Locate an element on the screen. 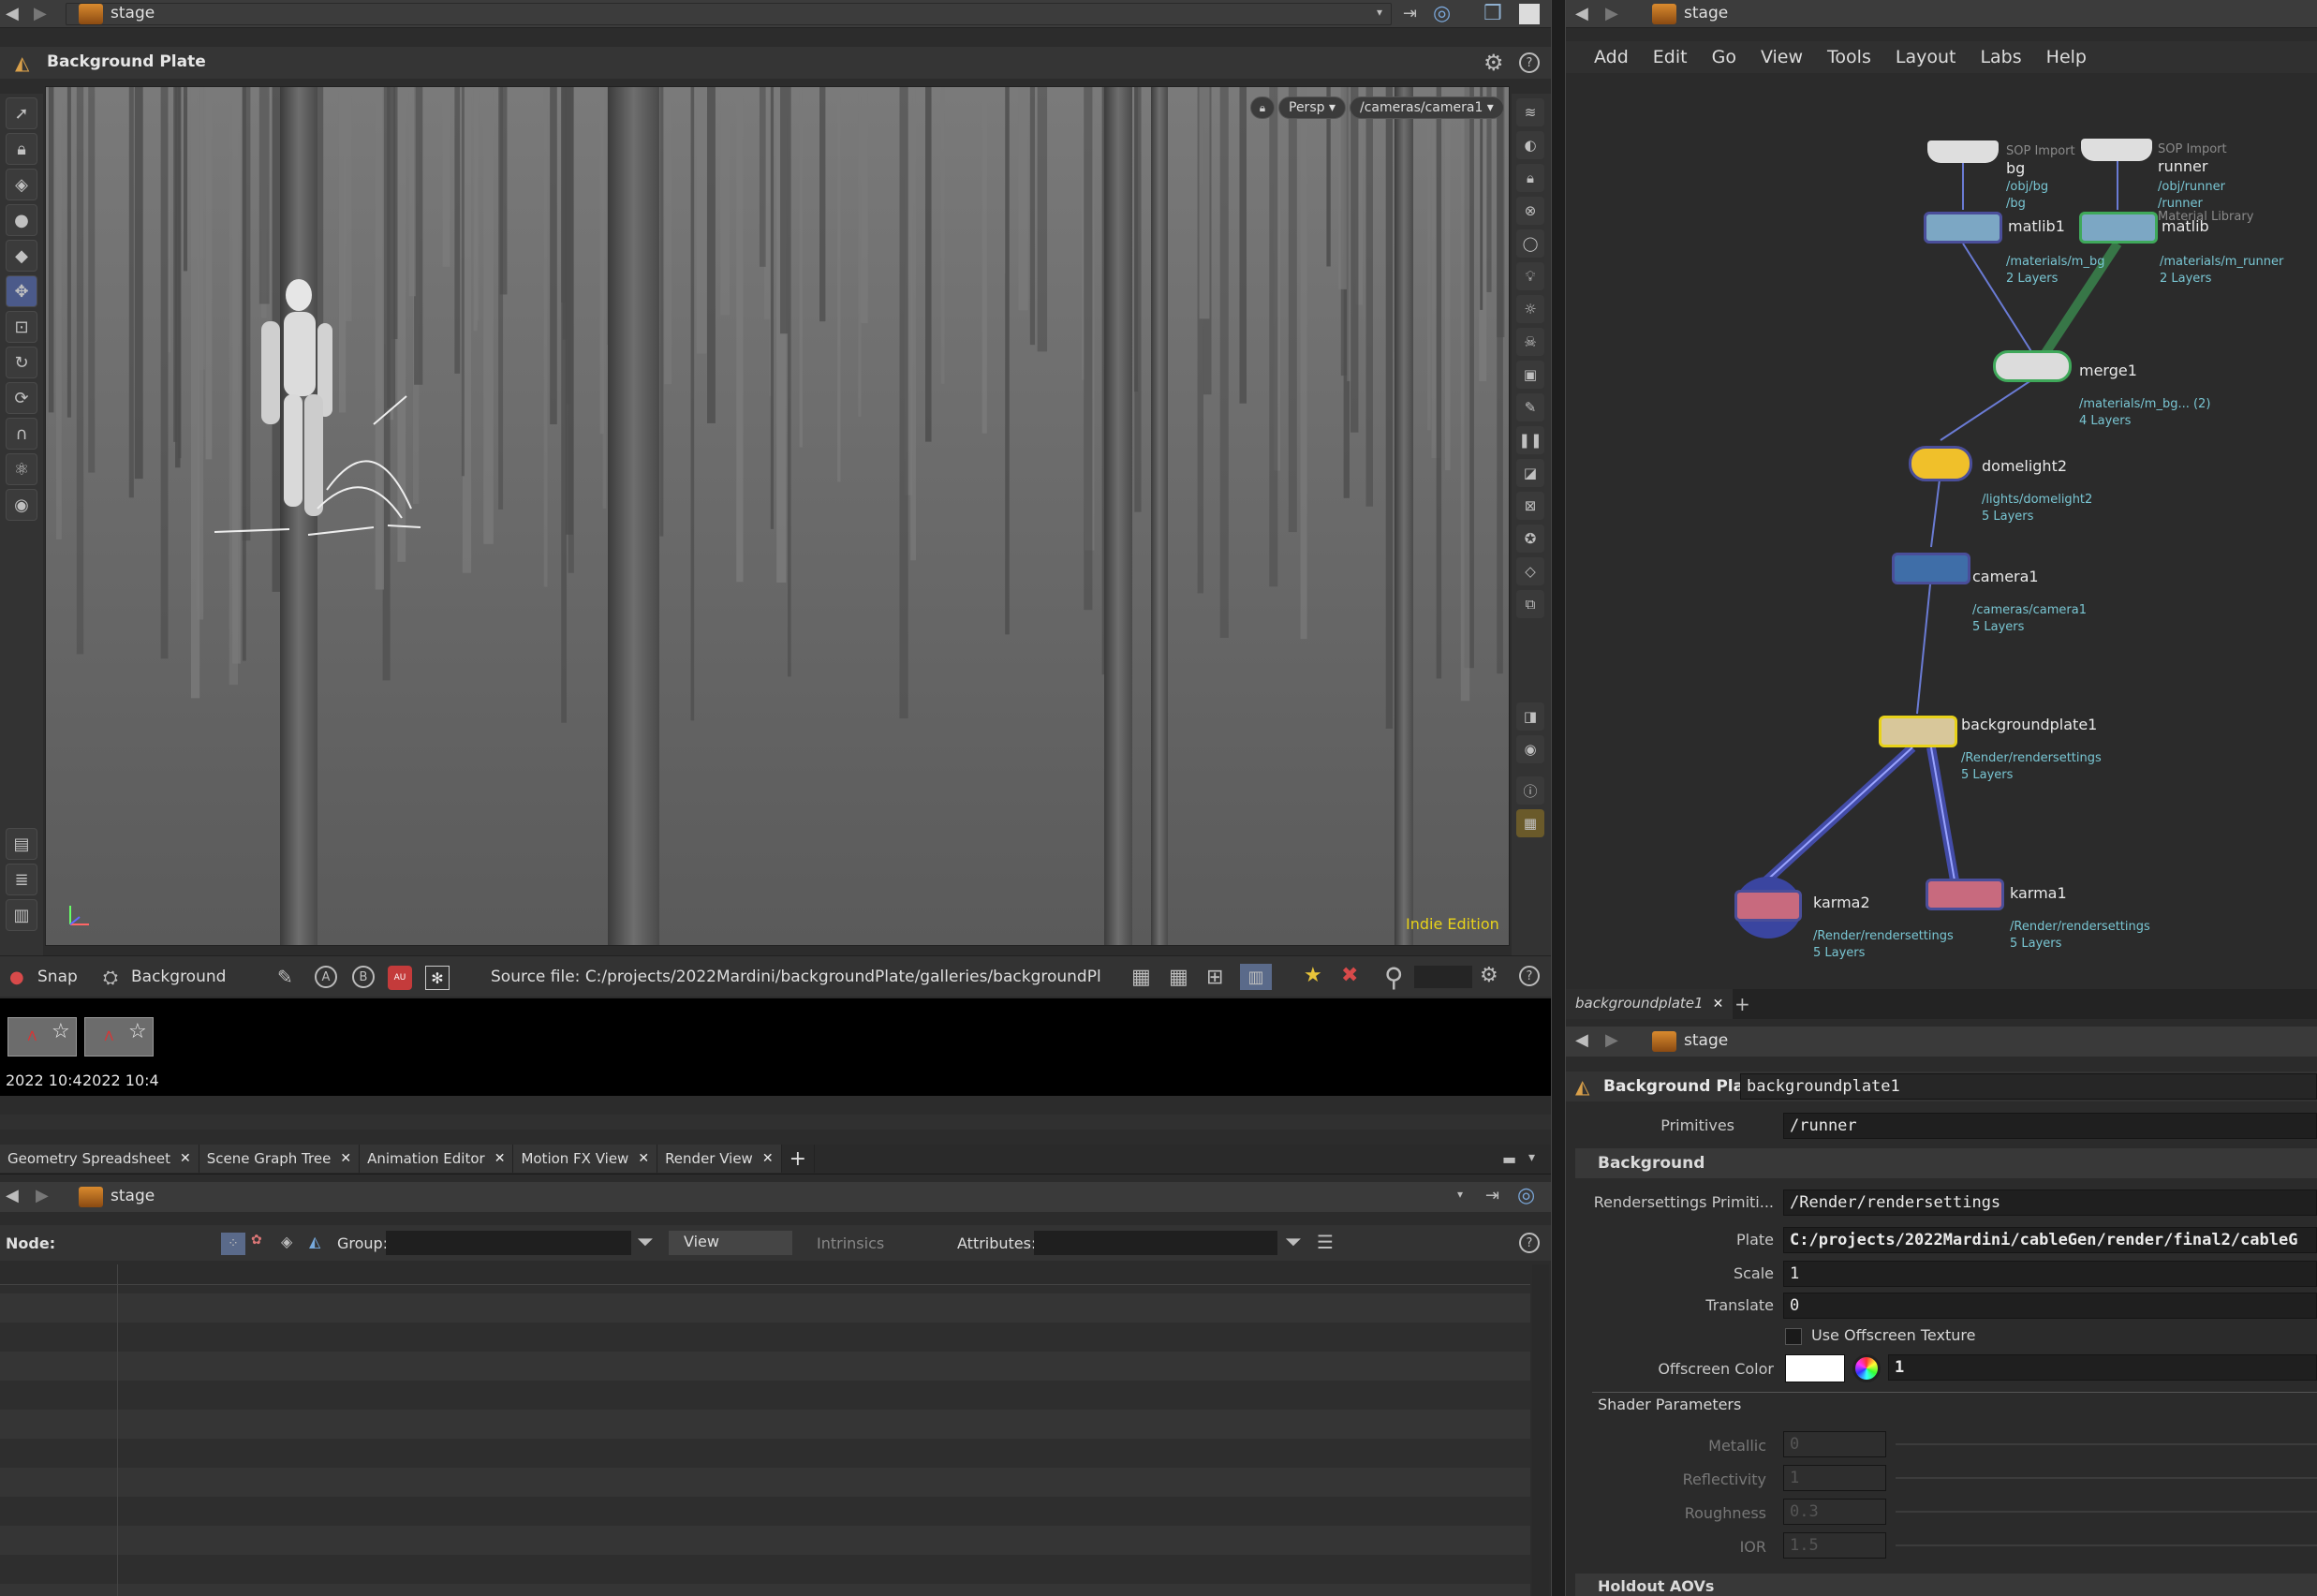  snapshot-thumbnail-2: ☆ 𐌡 is located at coordinates (119, 1037).